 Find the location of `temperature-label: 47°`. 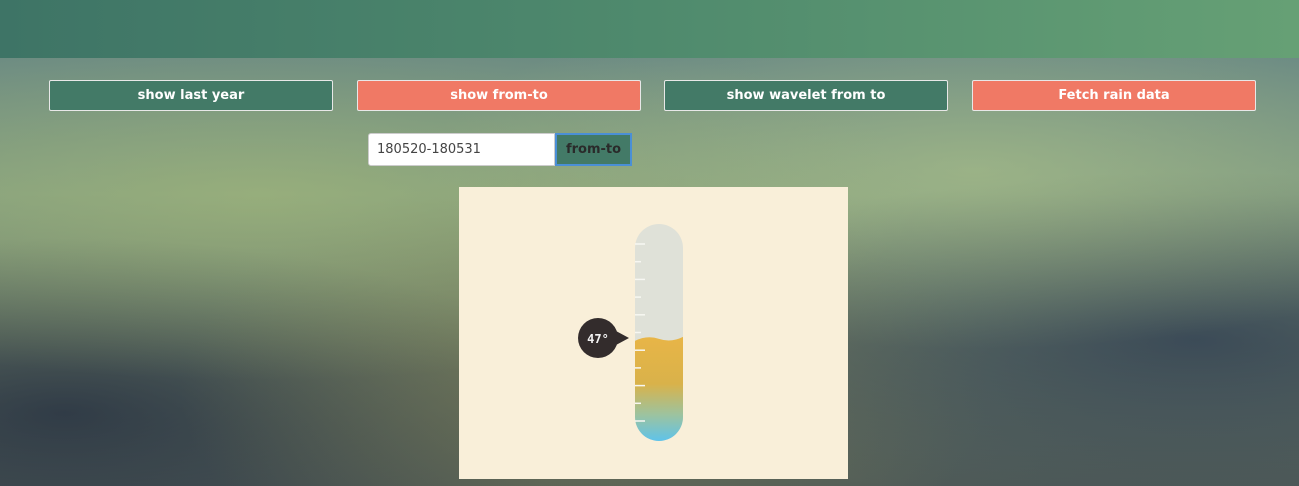

temperature-label: 47° is located at coordinates (598, 339).